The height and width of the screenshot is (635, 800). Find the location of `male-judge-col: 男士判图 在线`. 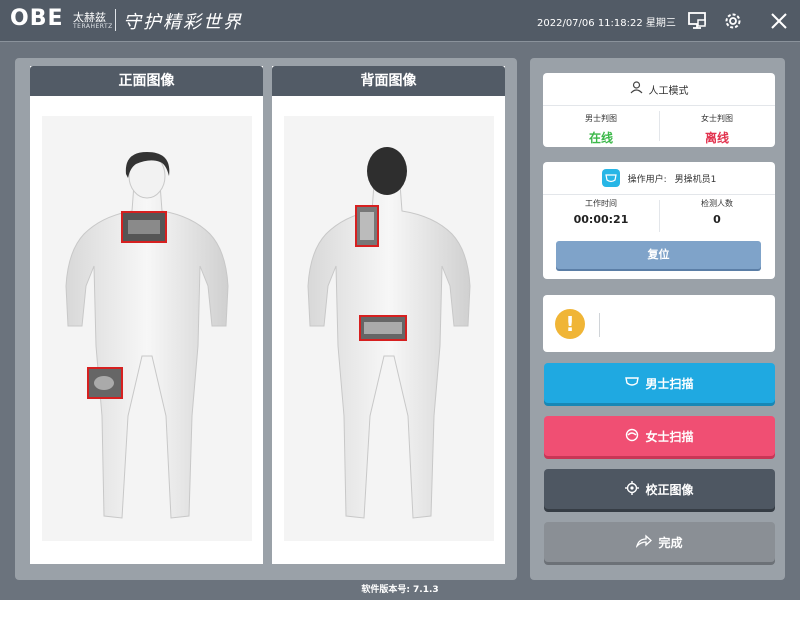

male-judge-col: 男士判图 在线 is located at coordinates (601, 126).